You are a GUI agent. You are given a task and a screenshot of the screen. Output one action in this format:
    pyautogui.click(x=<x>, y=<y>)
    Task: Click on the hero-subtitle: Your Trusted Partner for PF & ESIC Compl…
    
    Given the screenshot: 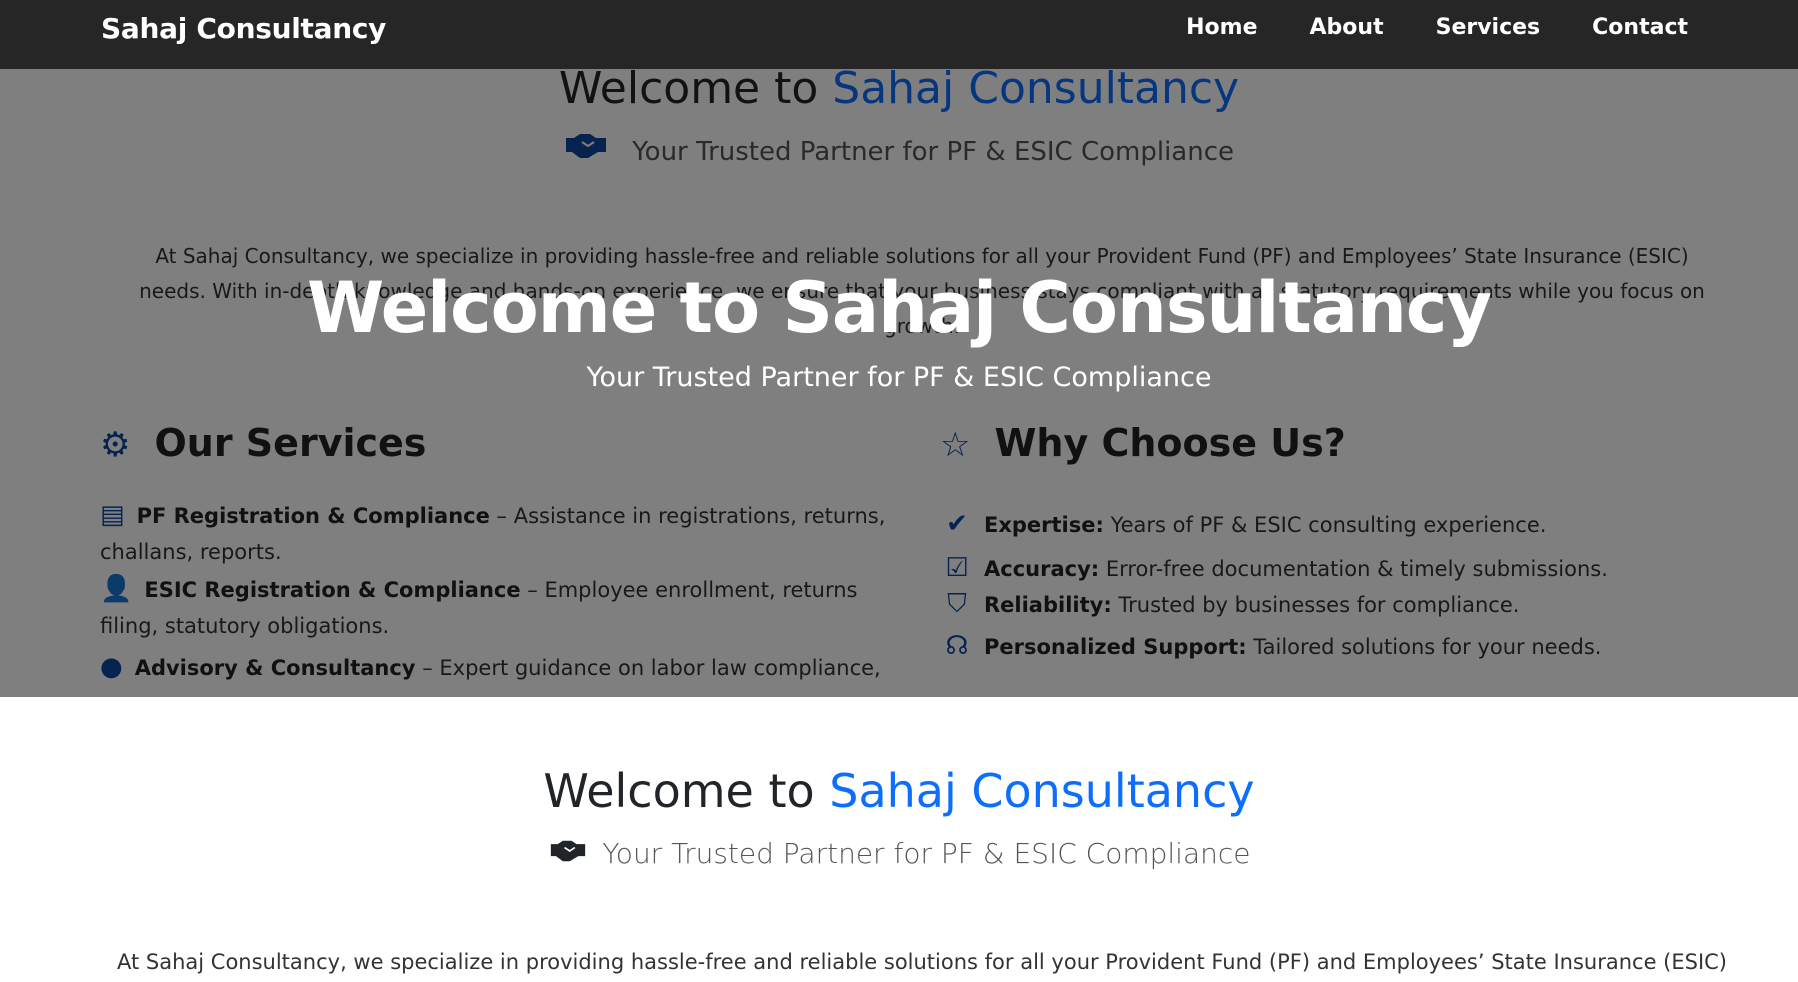 What is the action you would take?
    pyautogui.click(x=899, y=377)
    